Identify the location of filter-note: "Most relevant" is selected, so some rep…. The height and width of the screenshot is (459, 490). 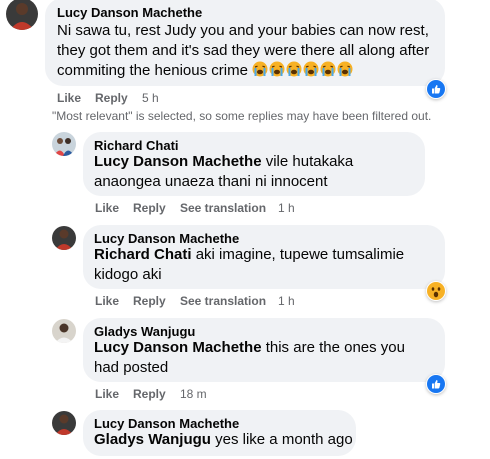
(242, 116).